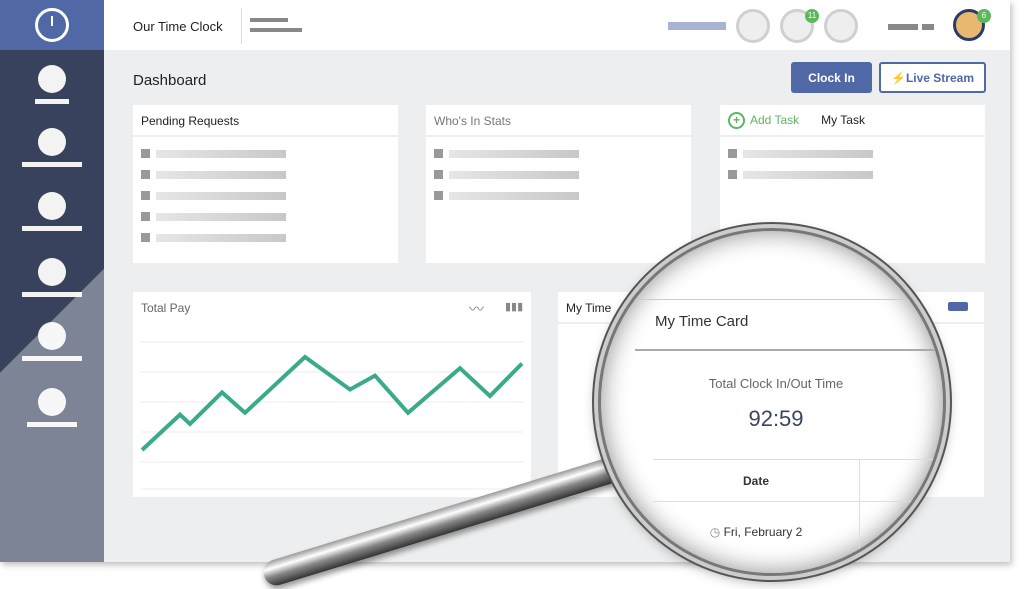 This screenshot has height=589, width=1024. I want to click on sidebar, so click(52, 281).